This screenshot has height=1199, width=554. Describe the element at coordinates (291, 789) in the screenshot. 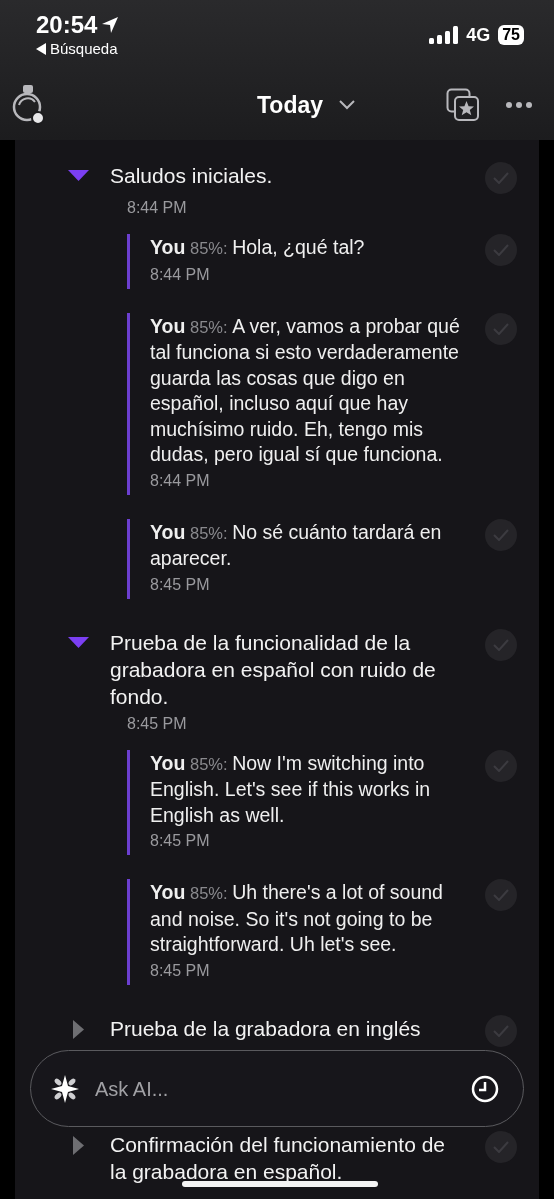

I see `transcript-text: You 85%: Now I'm switching into English. Let's see if this works in English as well.` at that location.